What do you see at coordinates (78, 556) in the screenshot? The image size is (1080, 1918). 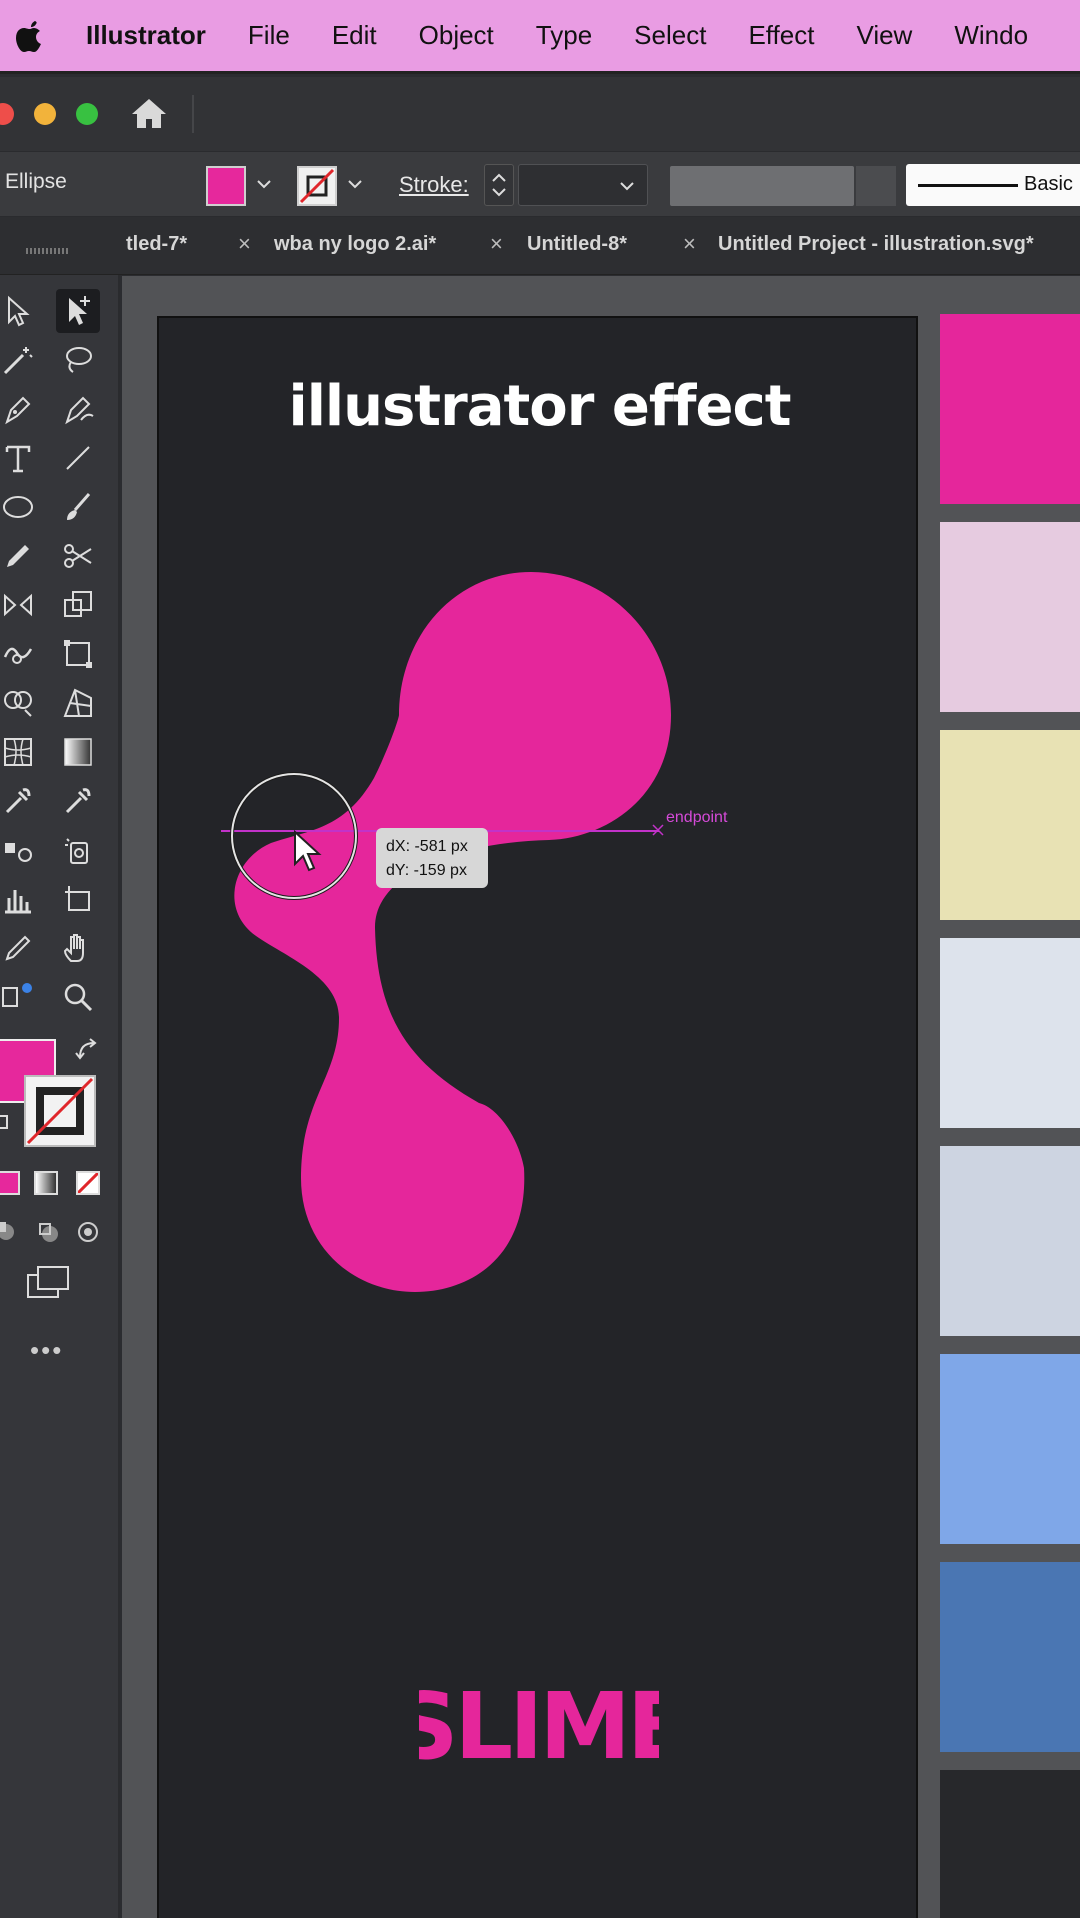 I see `scissors-icon` at bounding box center [78, 556].